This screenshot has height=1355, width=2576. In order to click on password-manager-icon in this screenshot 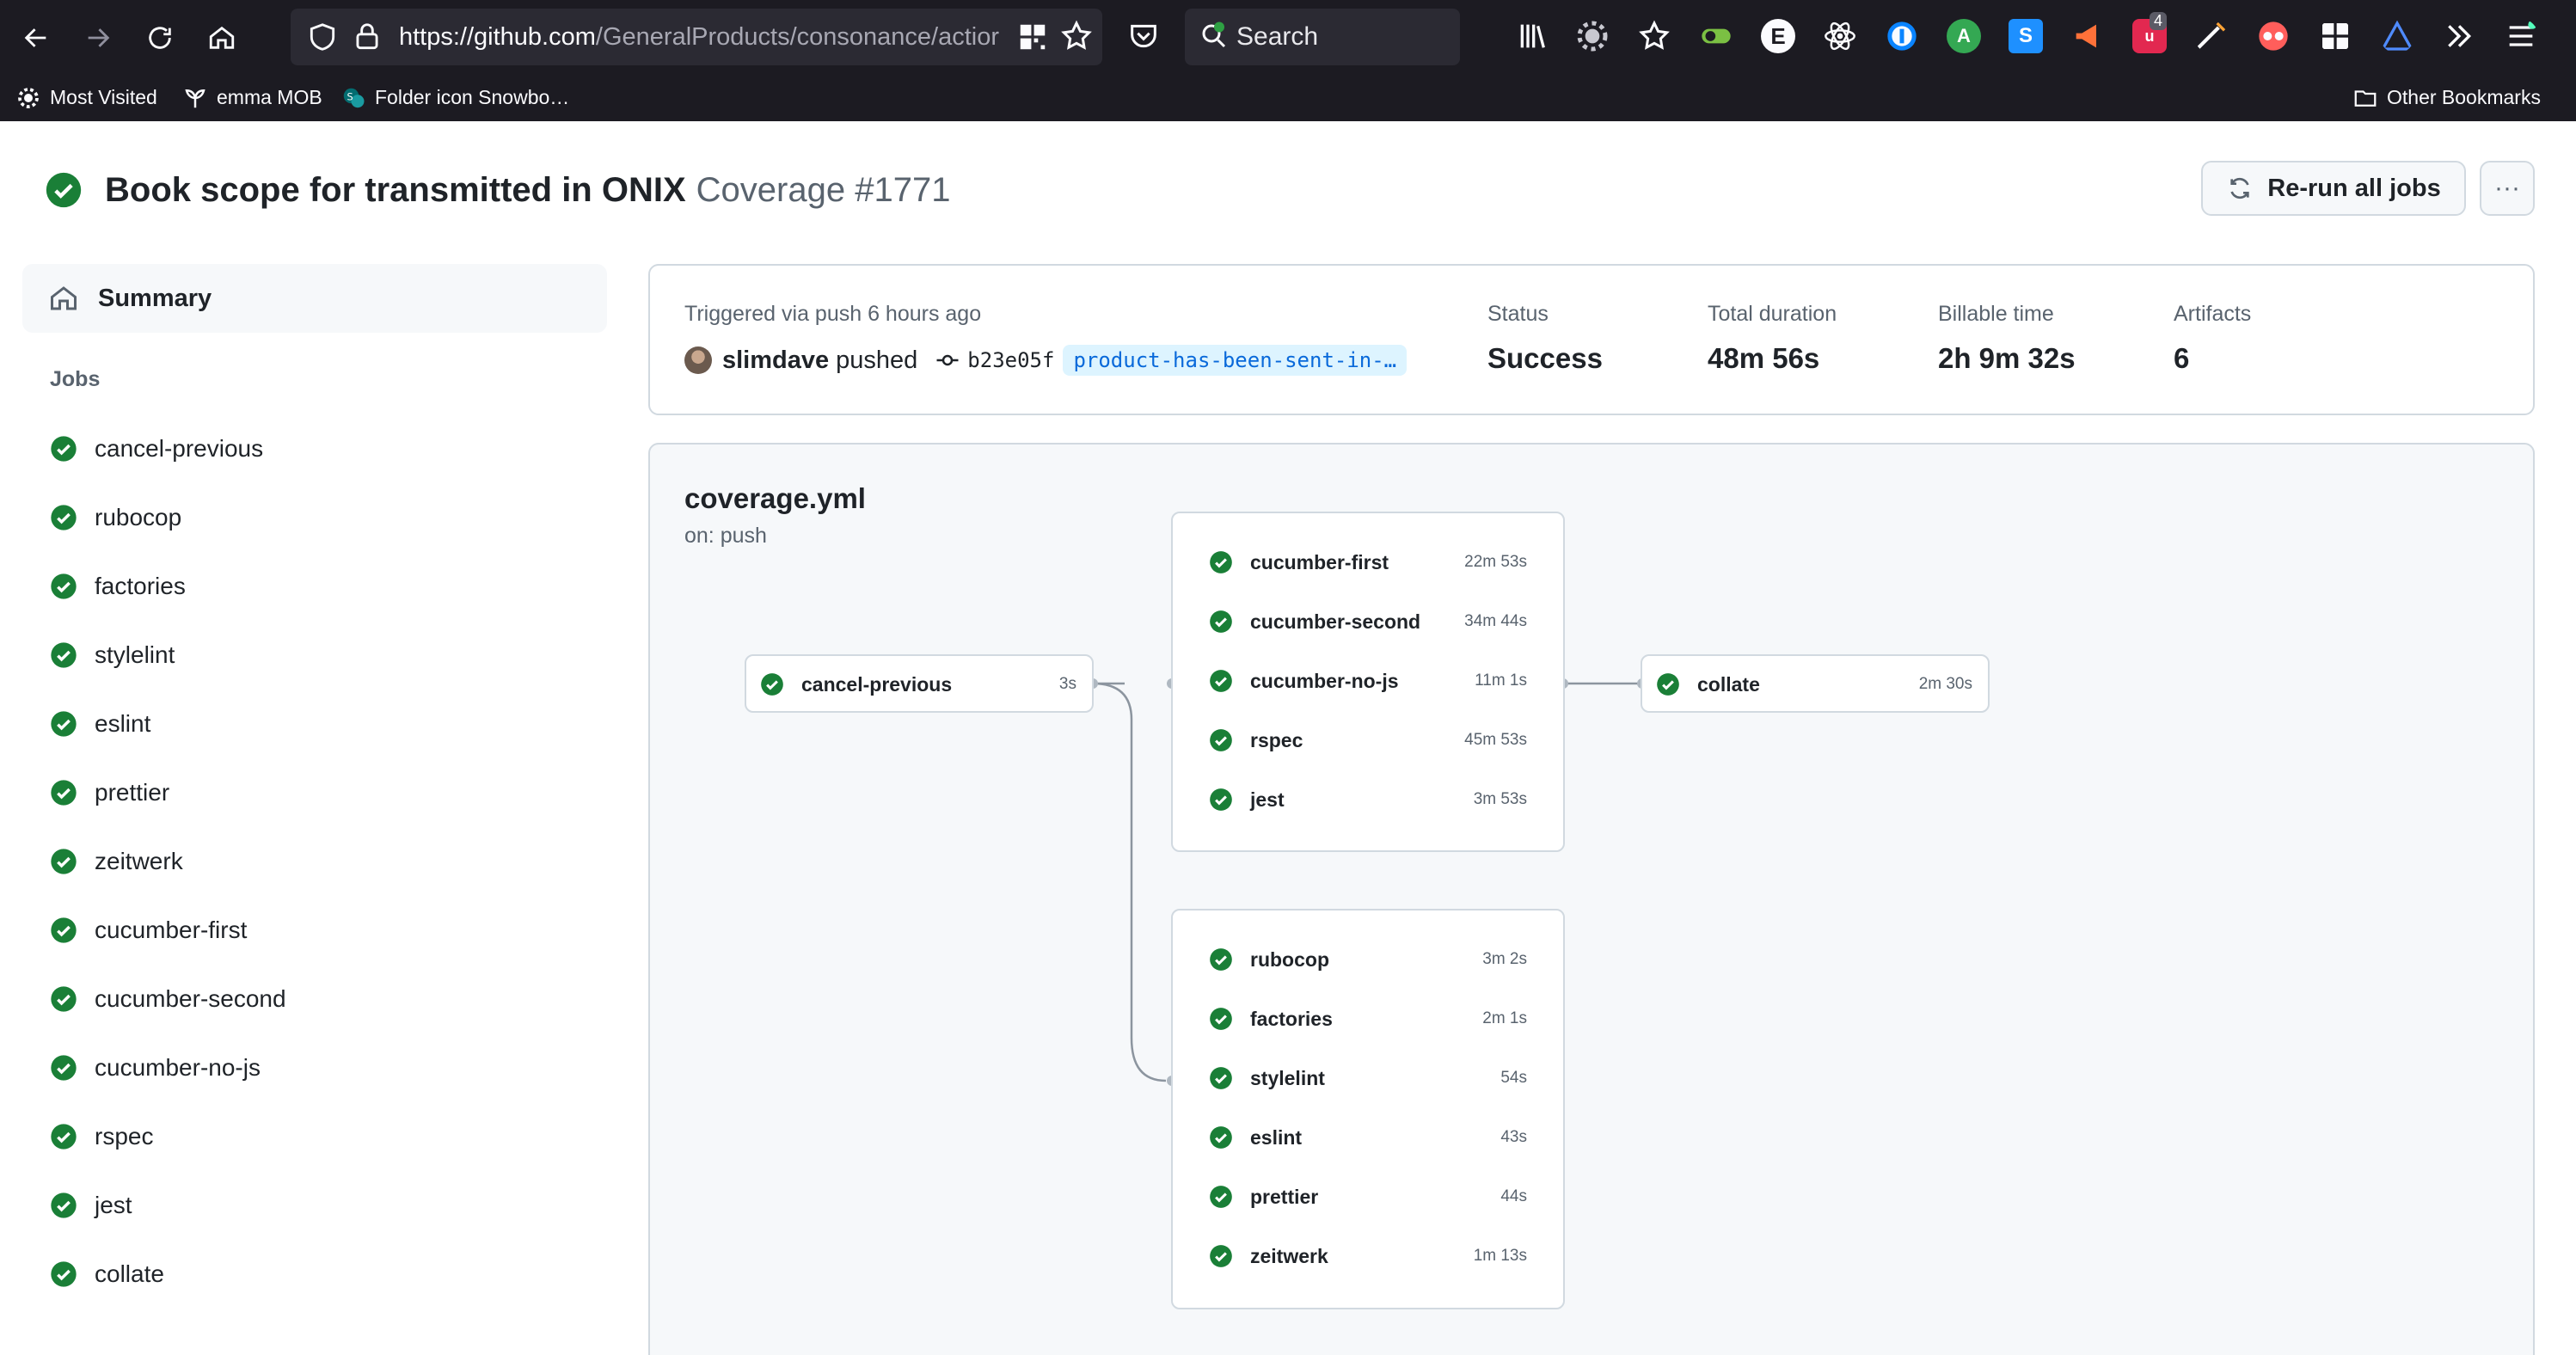, I will do `click(1902, 36)`.